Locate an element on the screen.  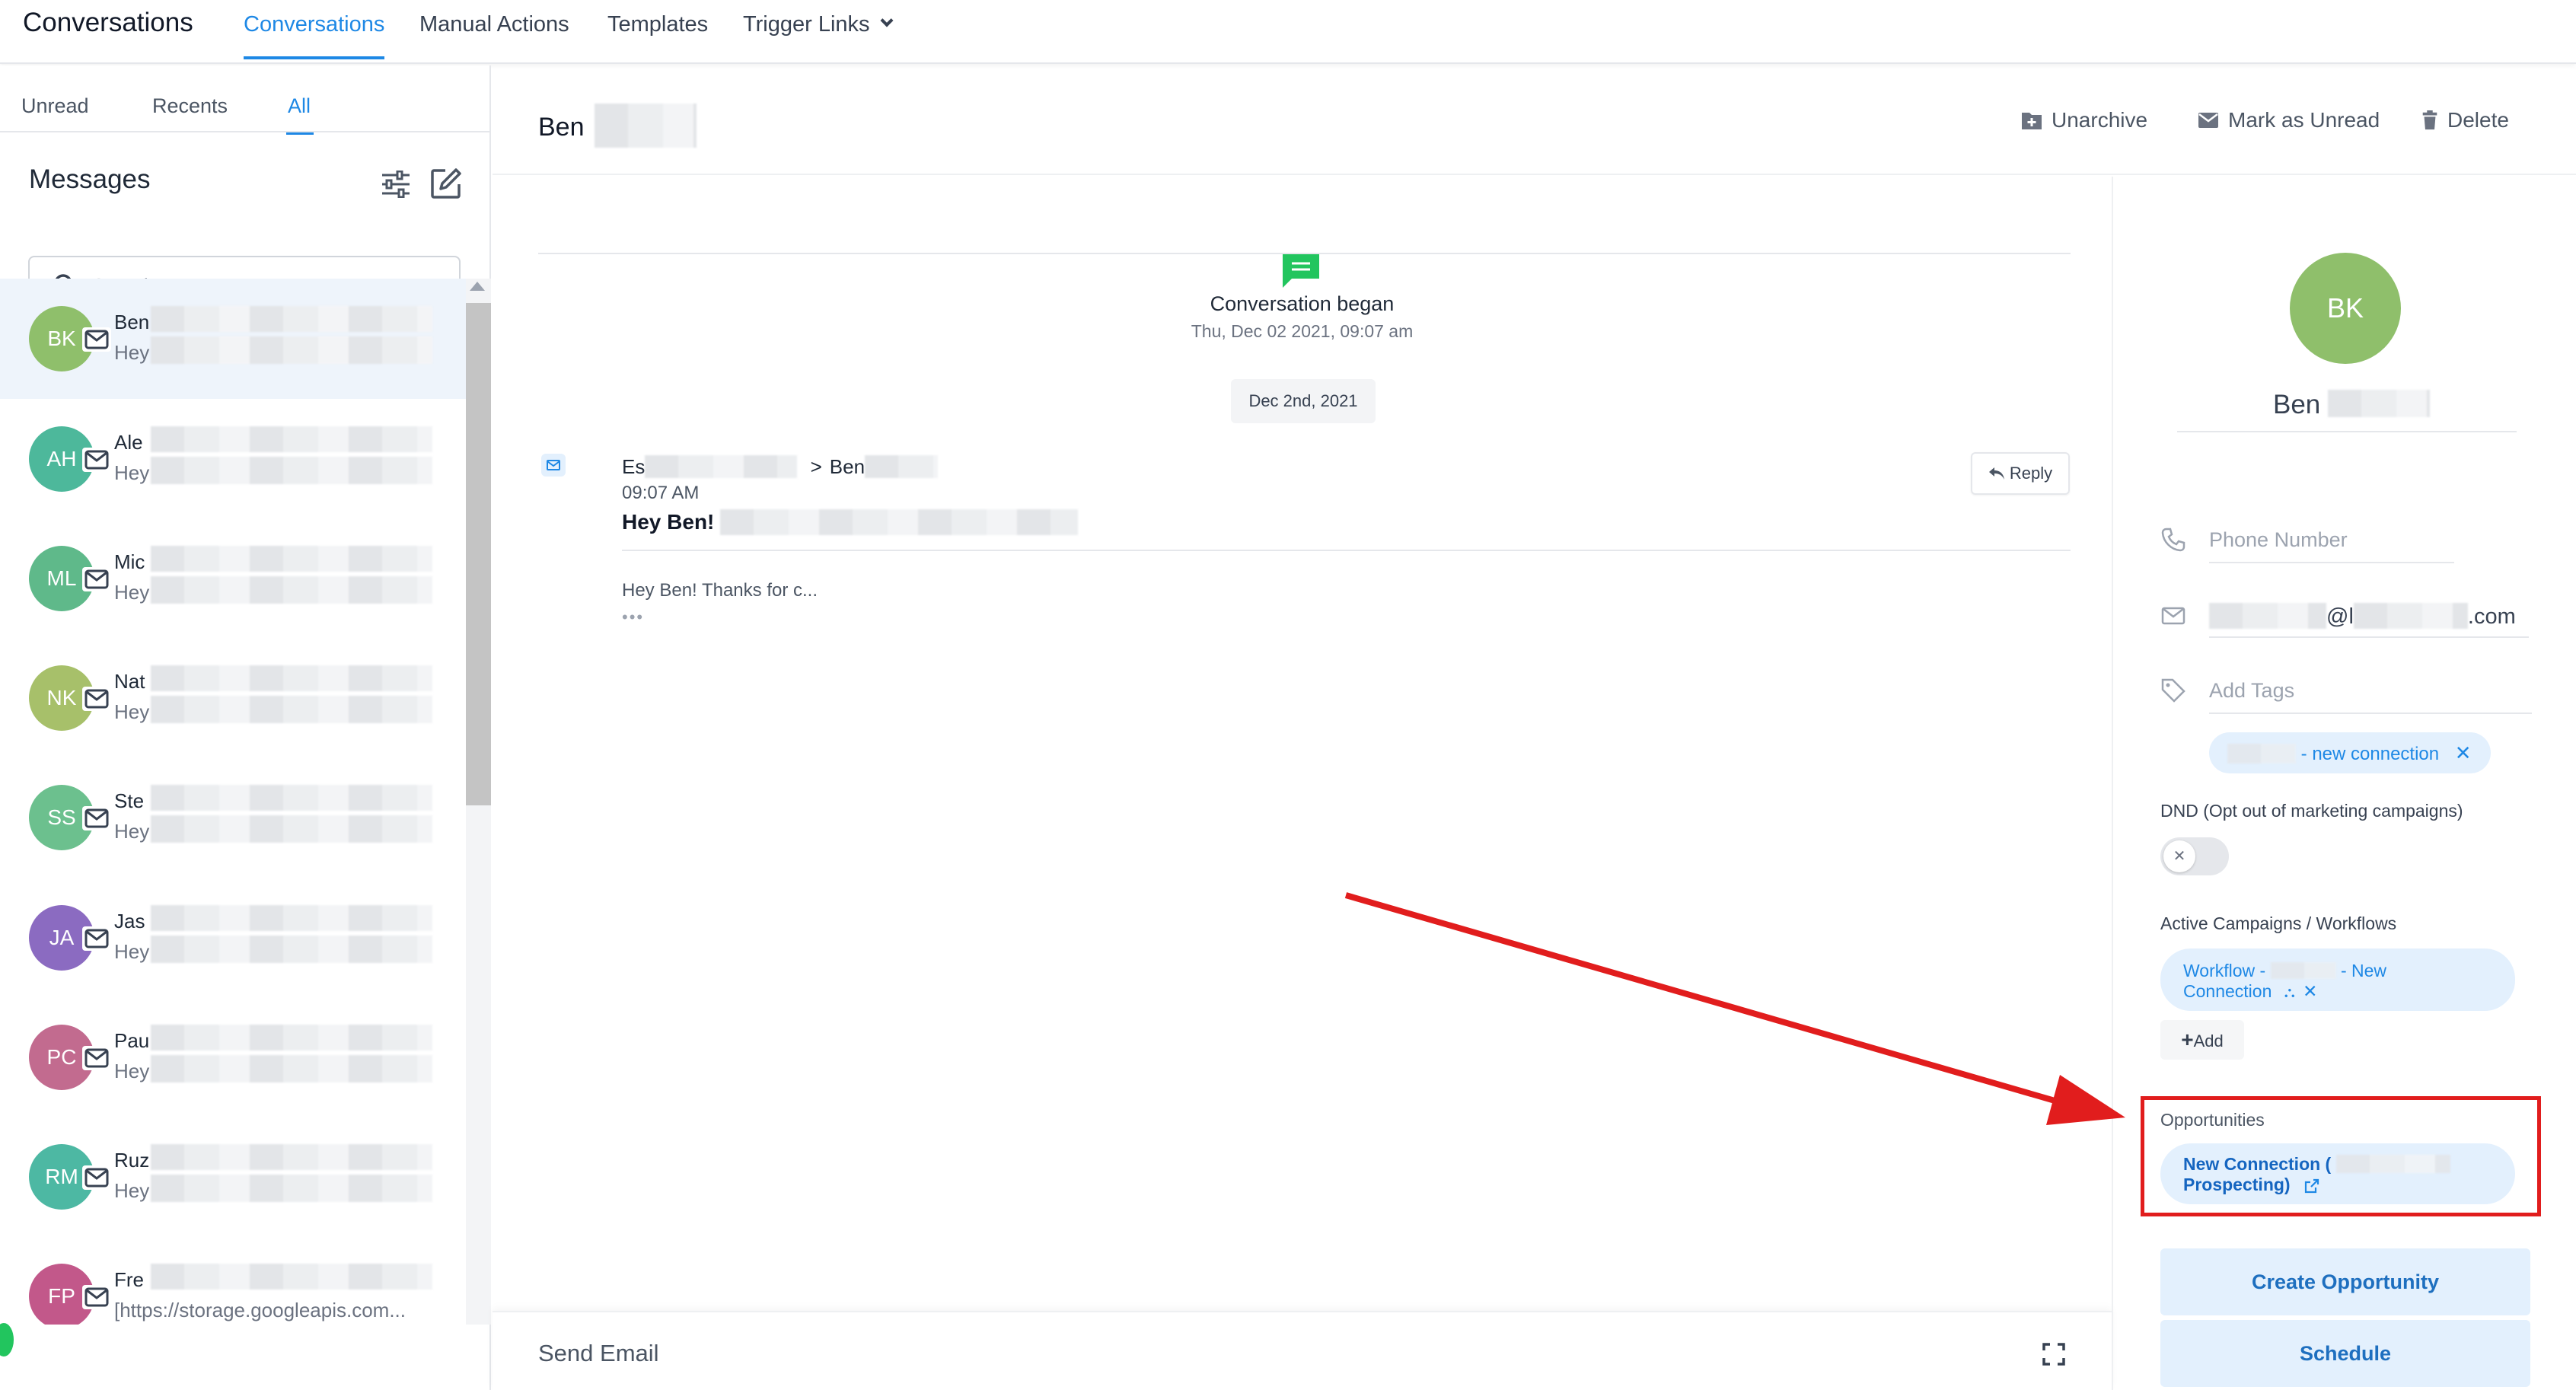
create-opportunity-button: Create Opportunity is located at coordinates (2345, 1281).